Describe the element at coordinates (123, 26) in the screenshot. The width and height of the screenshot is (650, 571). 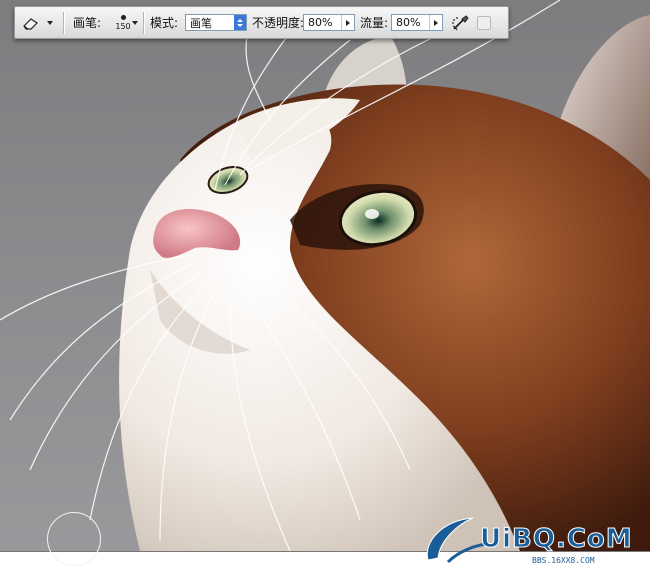
I see `brush-size-value: 150` at that location.